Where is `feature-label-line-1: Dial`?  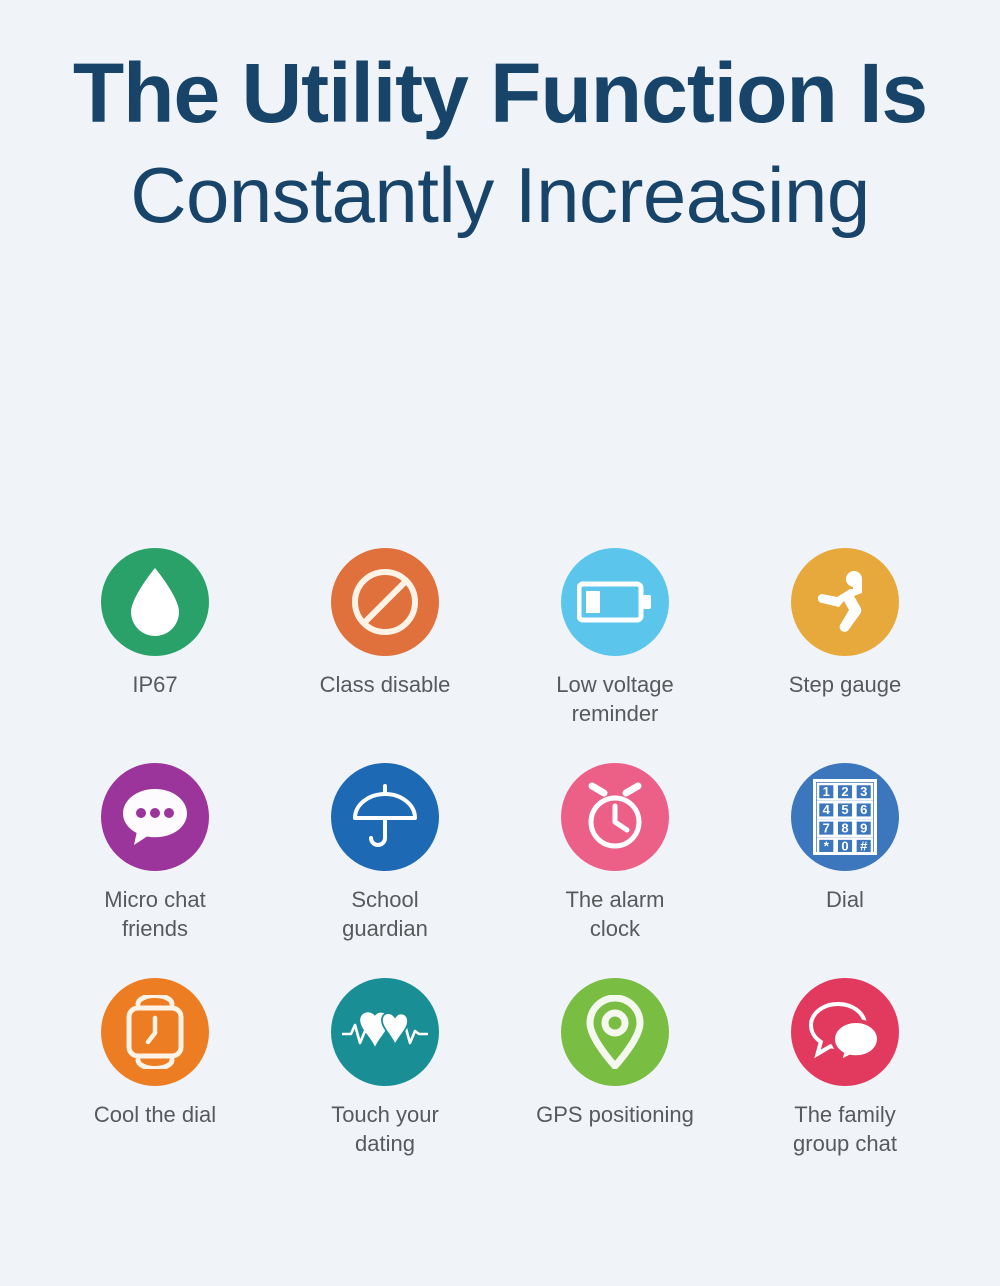
feature-label-line-1: Dial is located at coordinates (845, 899).